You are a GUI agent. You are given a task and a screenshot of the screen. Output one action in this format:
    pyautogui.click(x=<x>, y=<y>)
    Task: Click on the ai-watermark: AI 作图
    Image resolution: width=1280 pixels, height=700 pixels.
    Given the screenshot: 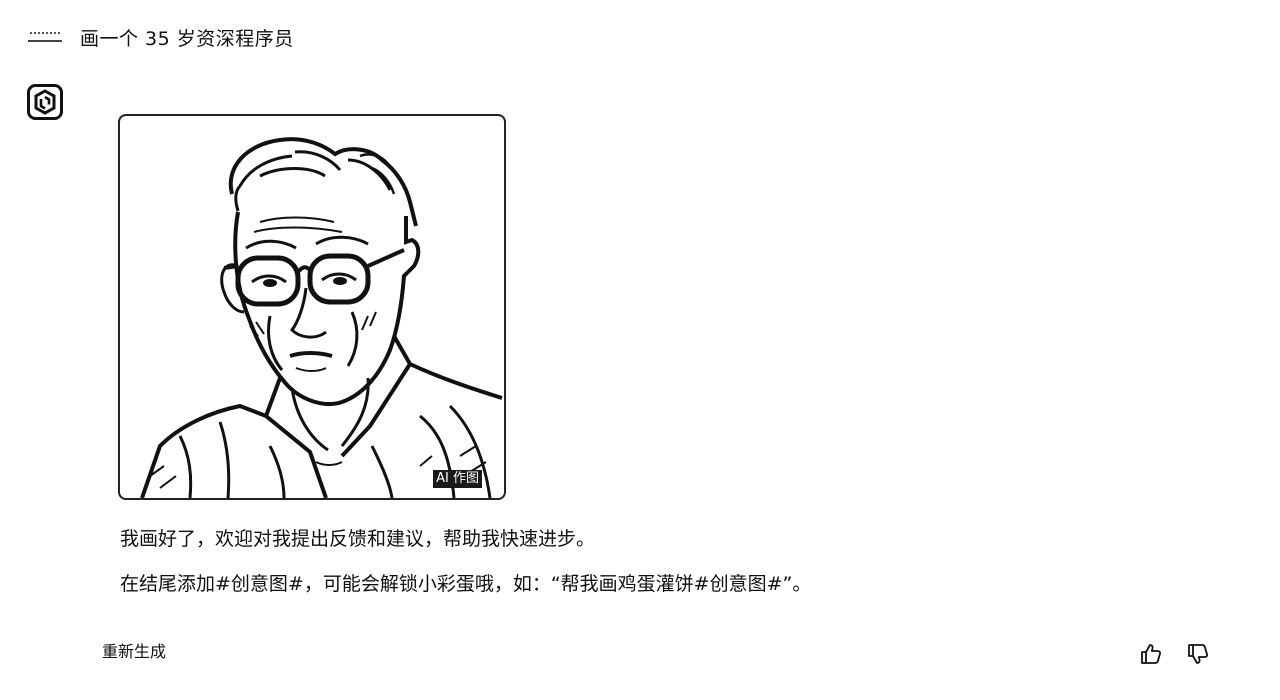 What is the action you would take?
    pyautogui.click(x=457, y=479)
    